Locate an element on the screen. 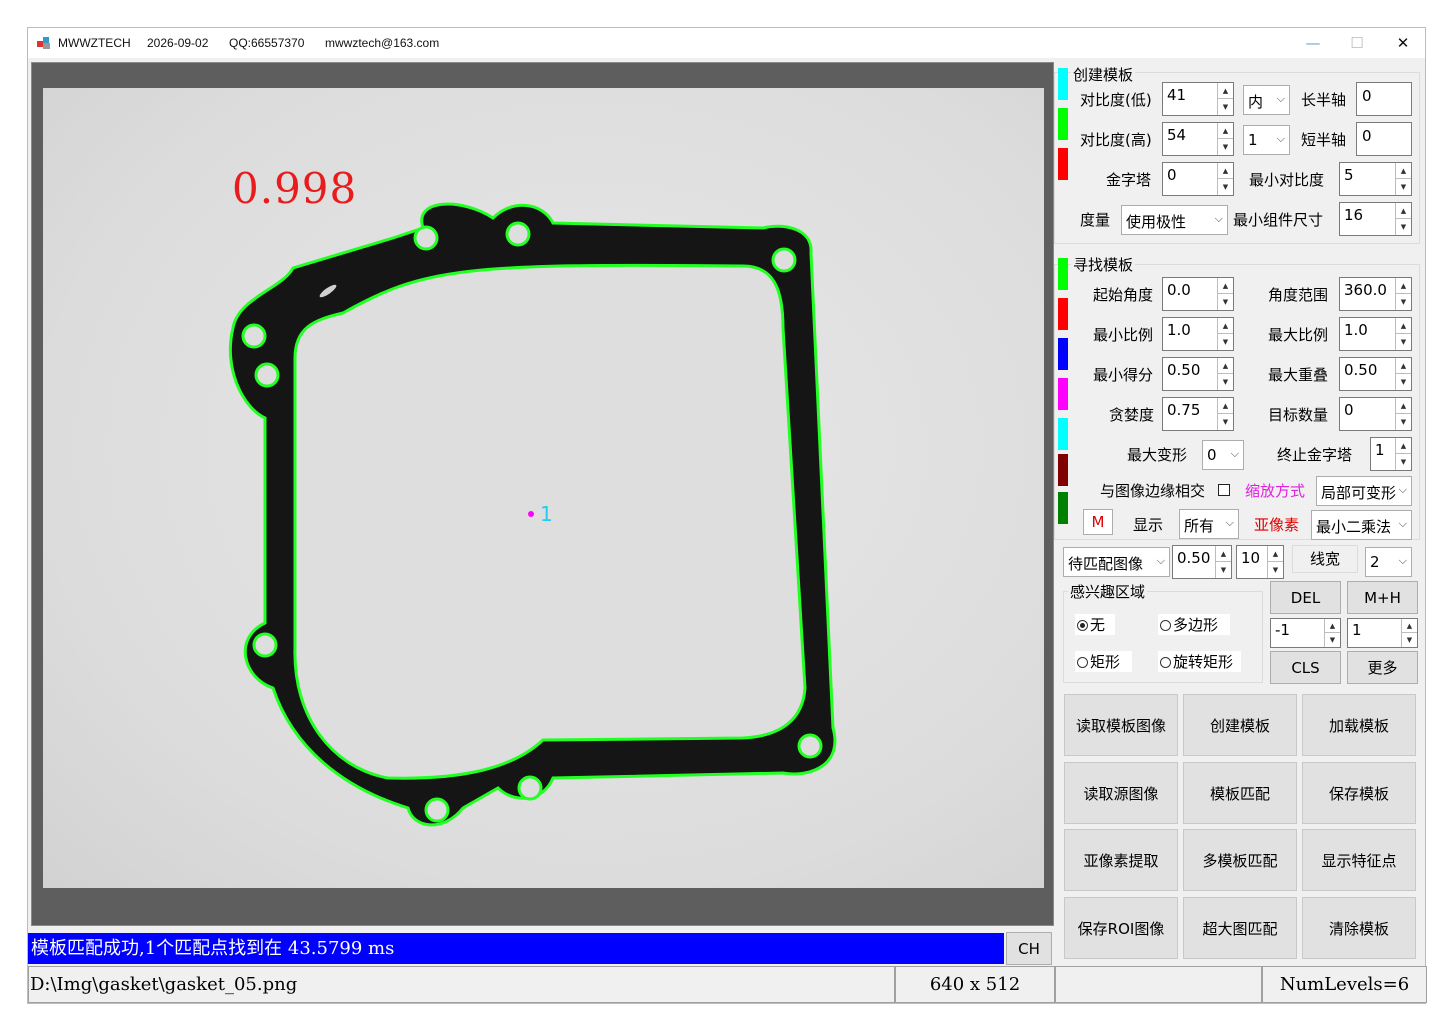 This screenshot has width=1453, height=1031. save-template-button: 保存模板 is located at coordinates (1359, 793).